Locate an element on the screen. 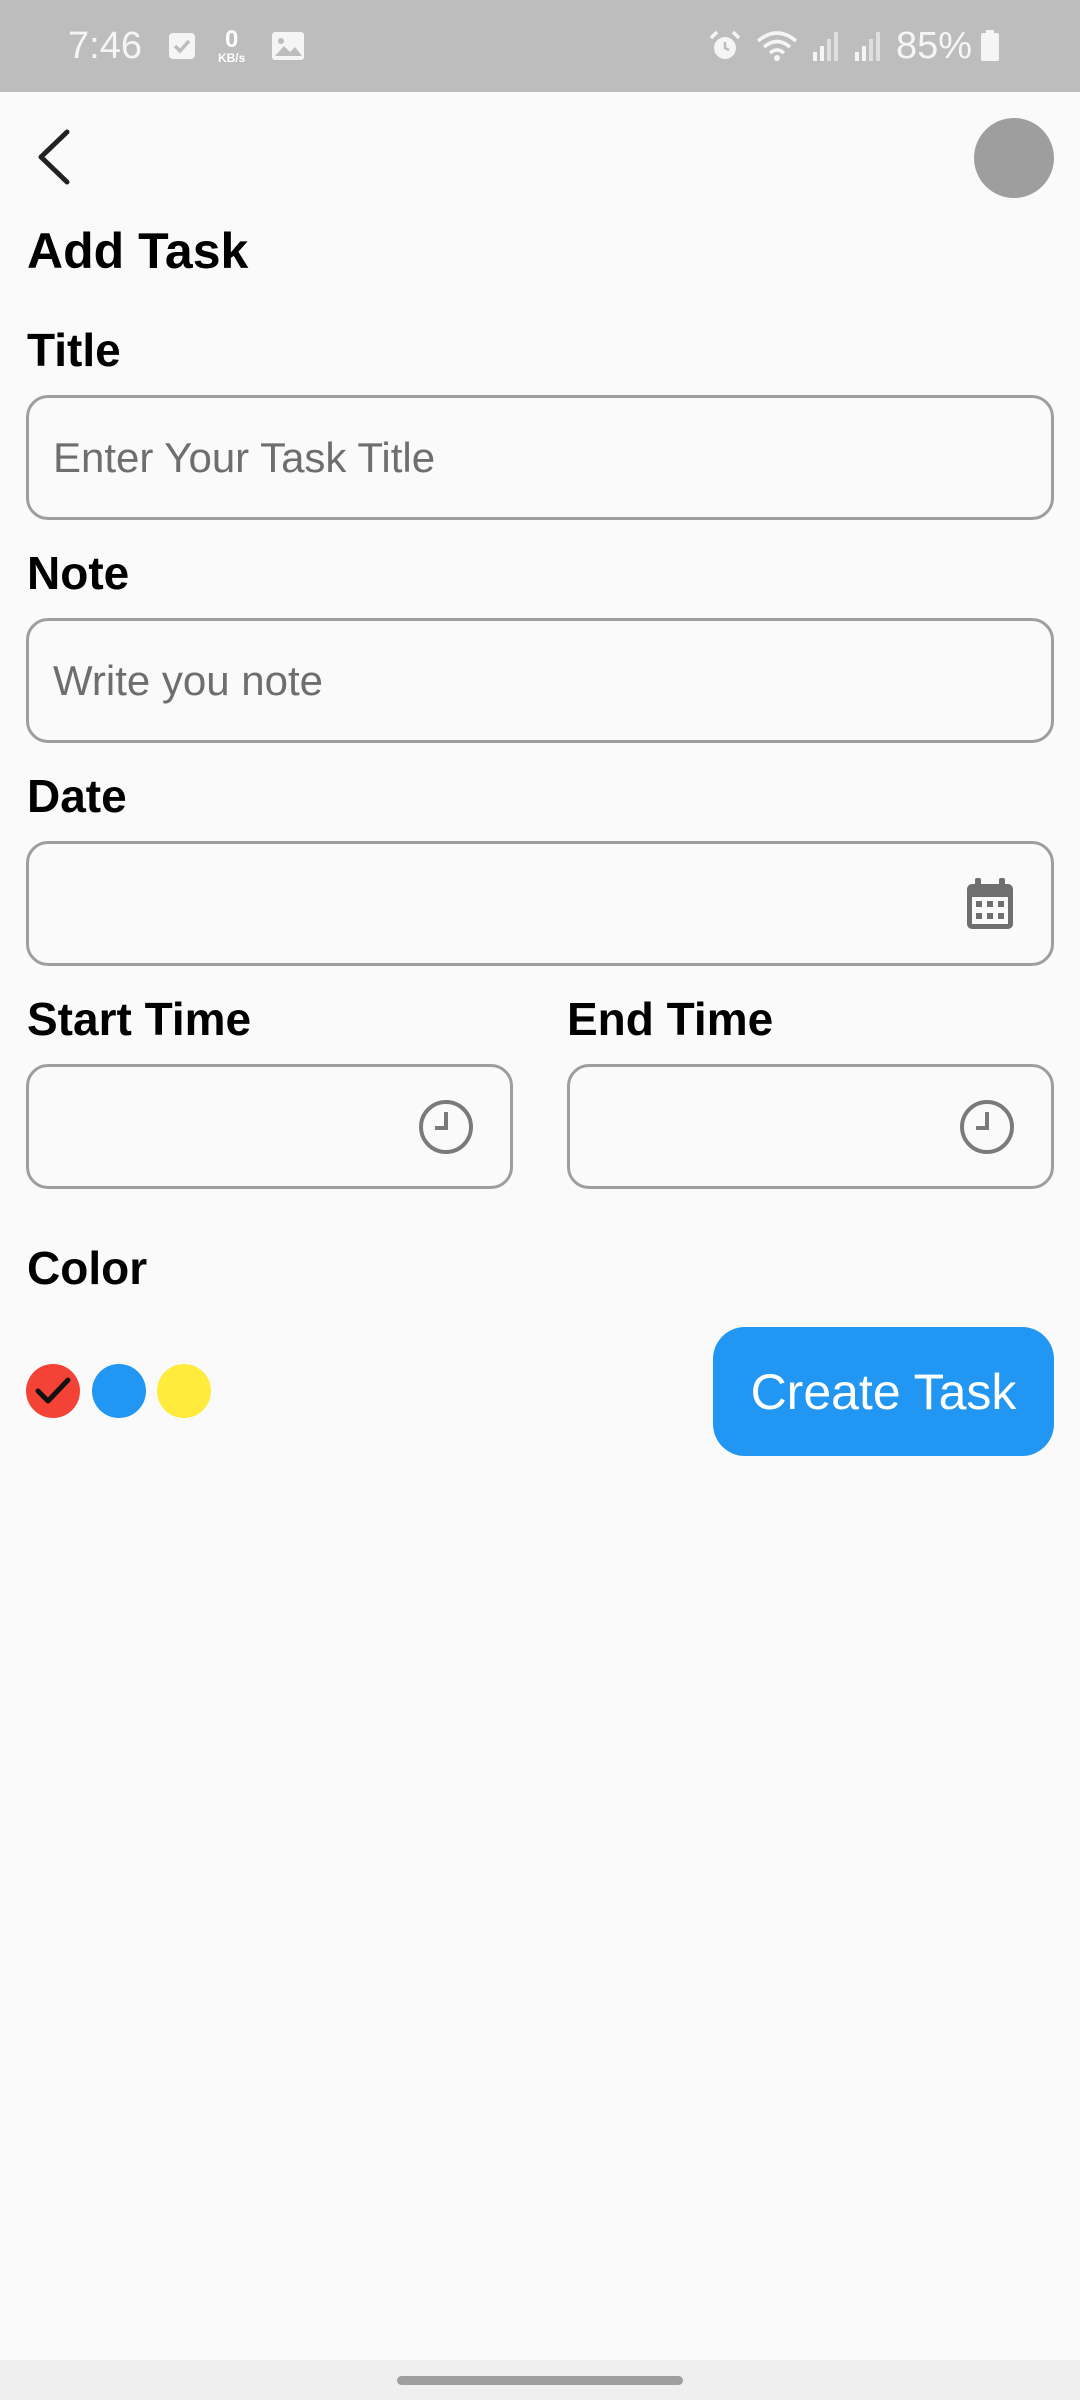 This screenshot has width=1080, height=2400. date-field is located at coordinates (540, 903).